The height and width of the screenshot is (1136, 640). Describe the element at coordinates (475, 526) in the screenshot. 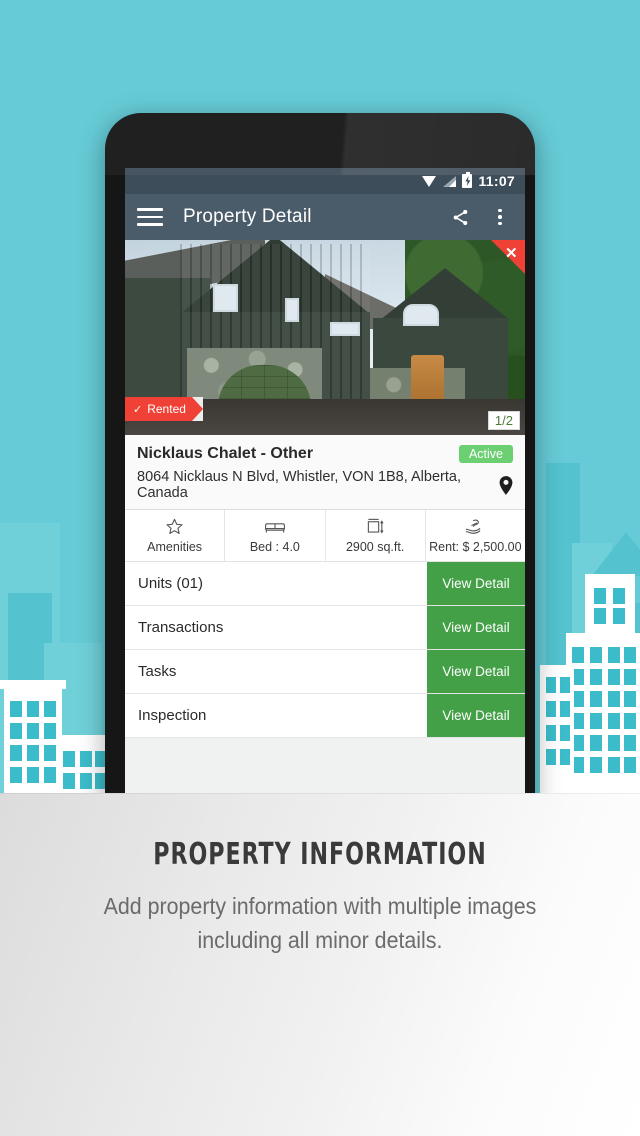

I see `money-hand-icon` at that location.